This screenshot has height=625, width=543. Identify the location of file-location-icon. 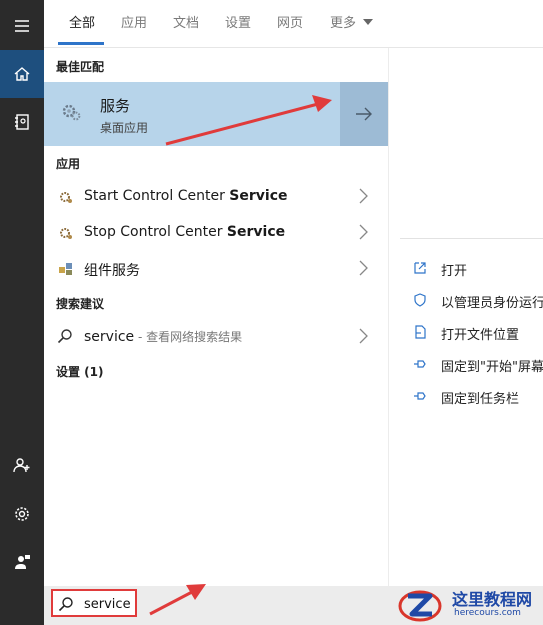
(420, 332).